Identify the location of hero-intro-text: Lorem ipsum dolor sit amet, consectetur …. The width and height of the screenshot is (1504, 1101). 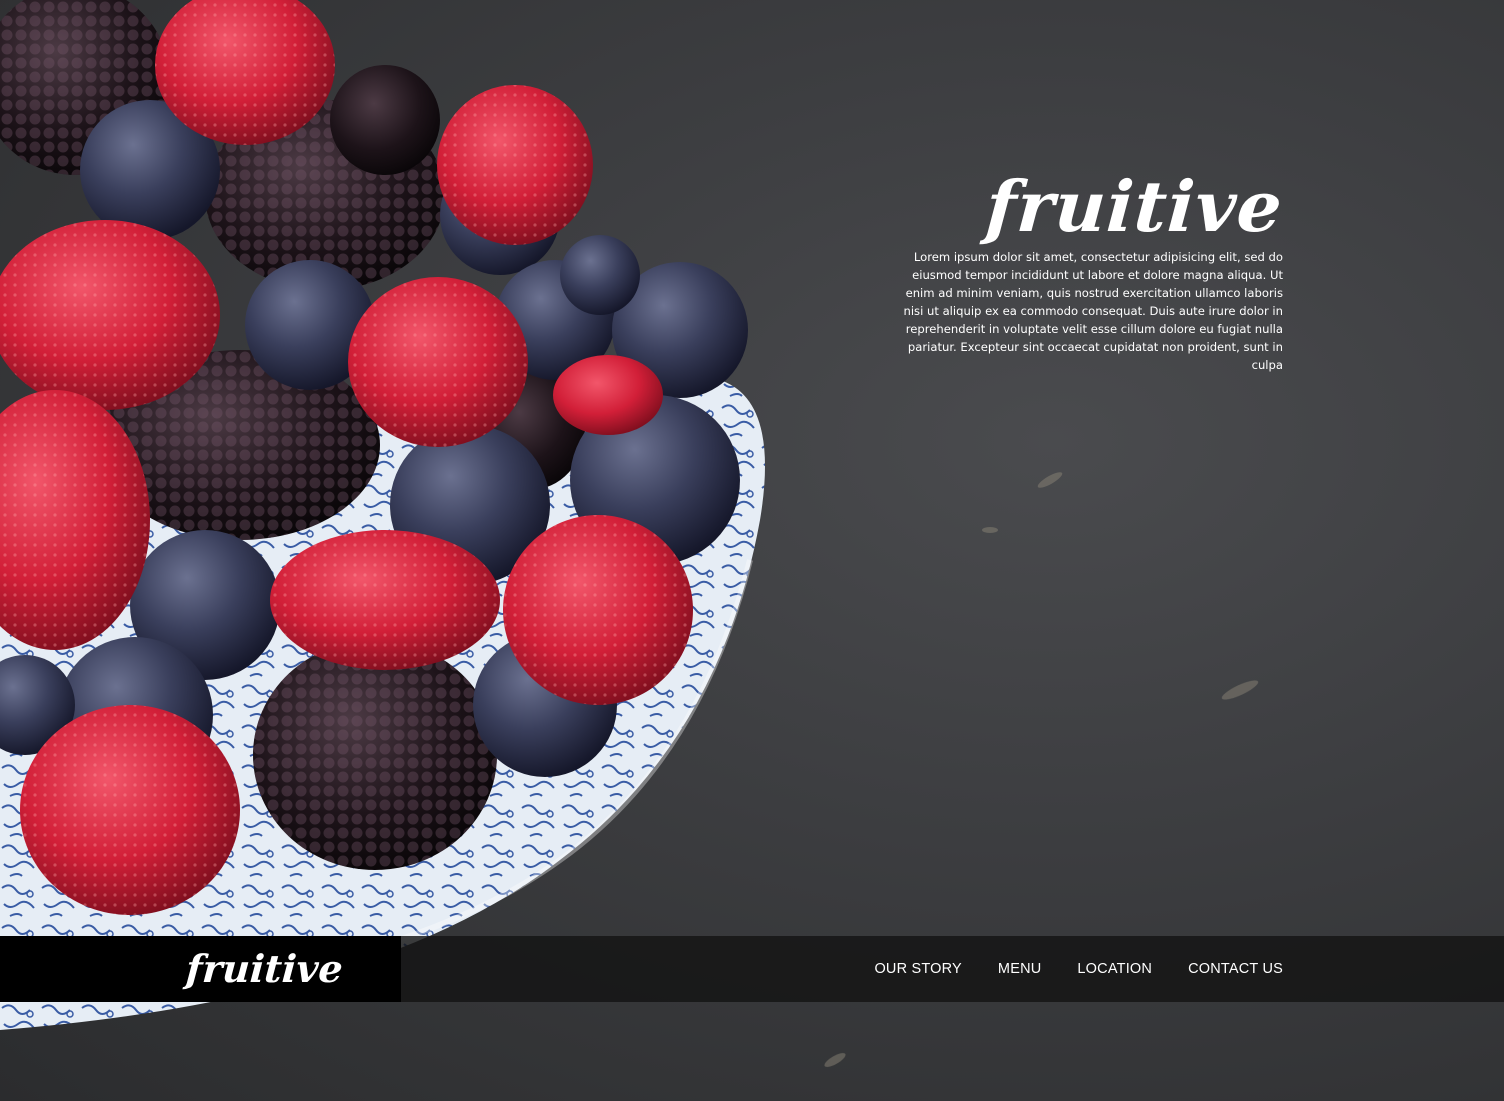
(1093, 311).